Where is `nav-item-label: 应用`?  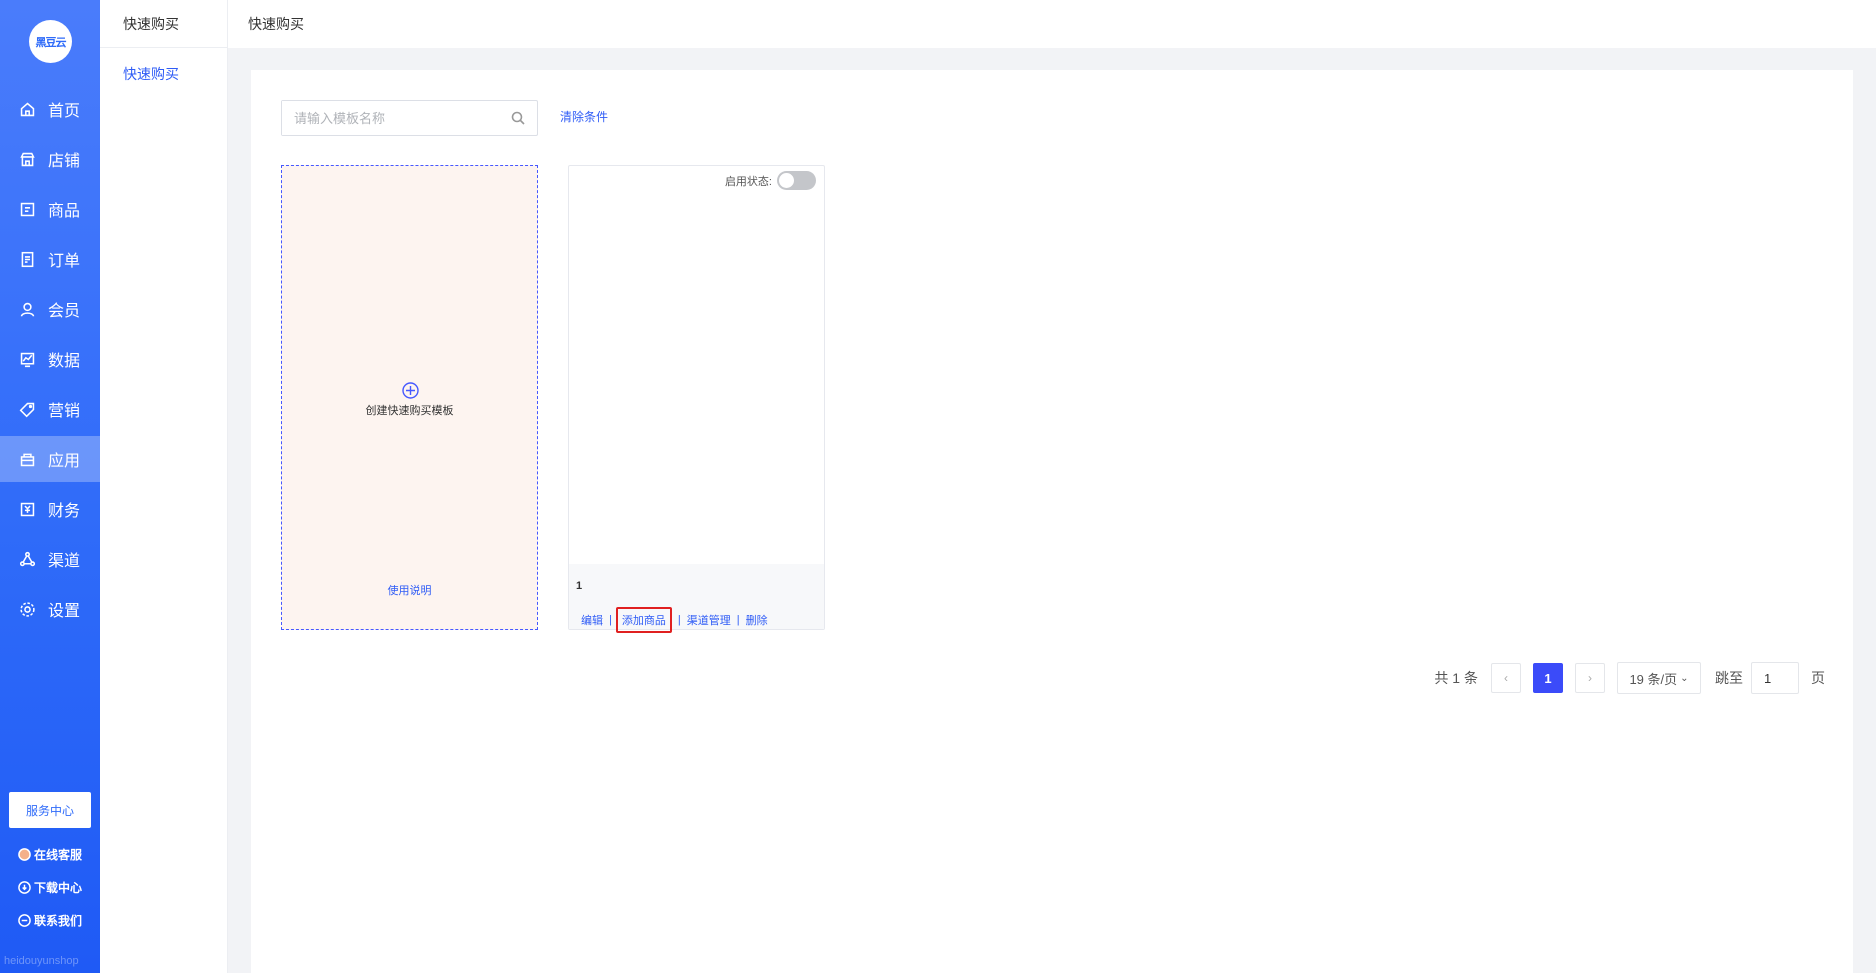
nav-item-label: 应用 is located at coordinates (64, 461).